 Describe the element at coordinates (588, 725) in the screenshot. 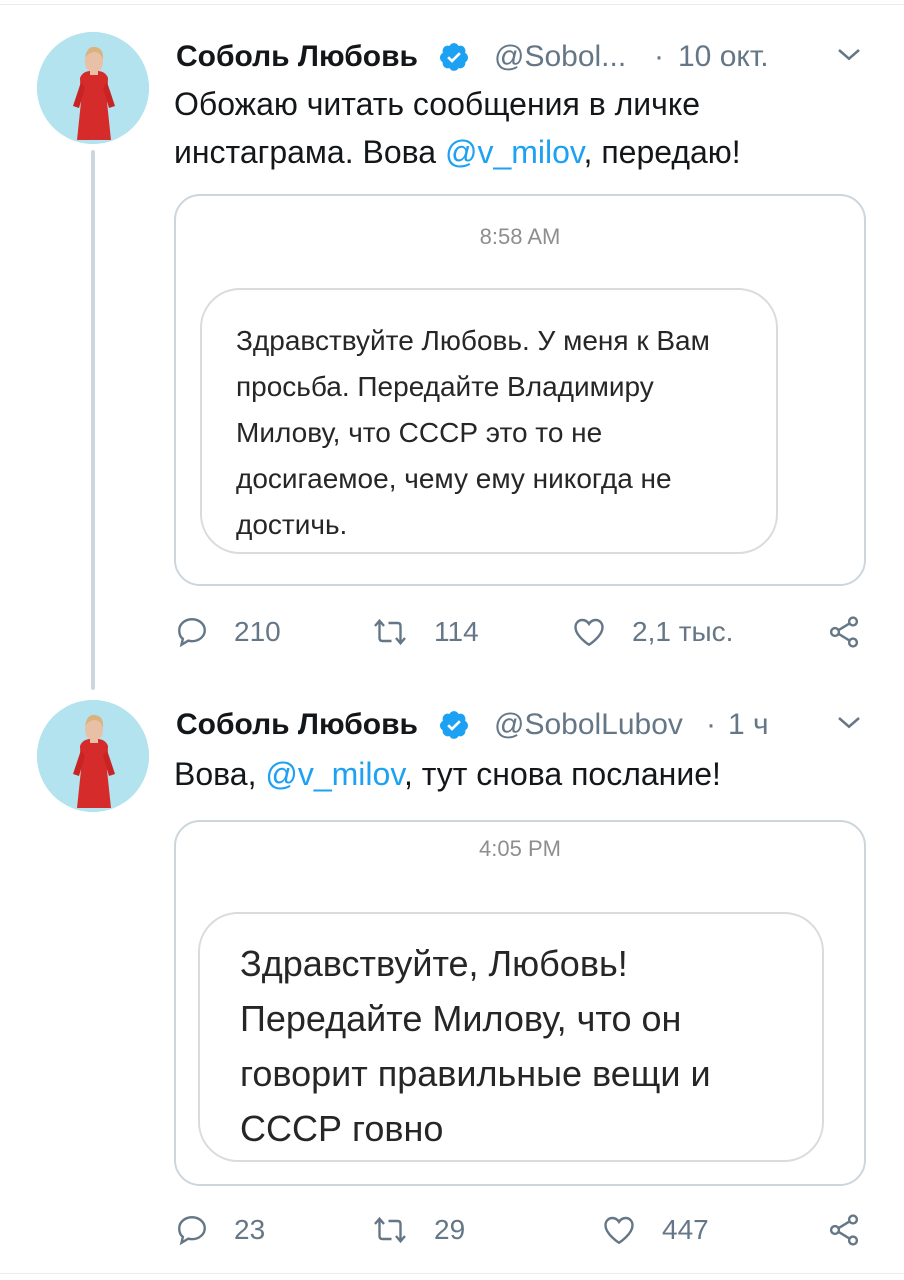

I see `author-handle: @SobolLubov` at that location.